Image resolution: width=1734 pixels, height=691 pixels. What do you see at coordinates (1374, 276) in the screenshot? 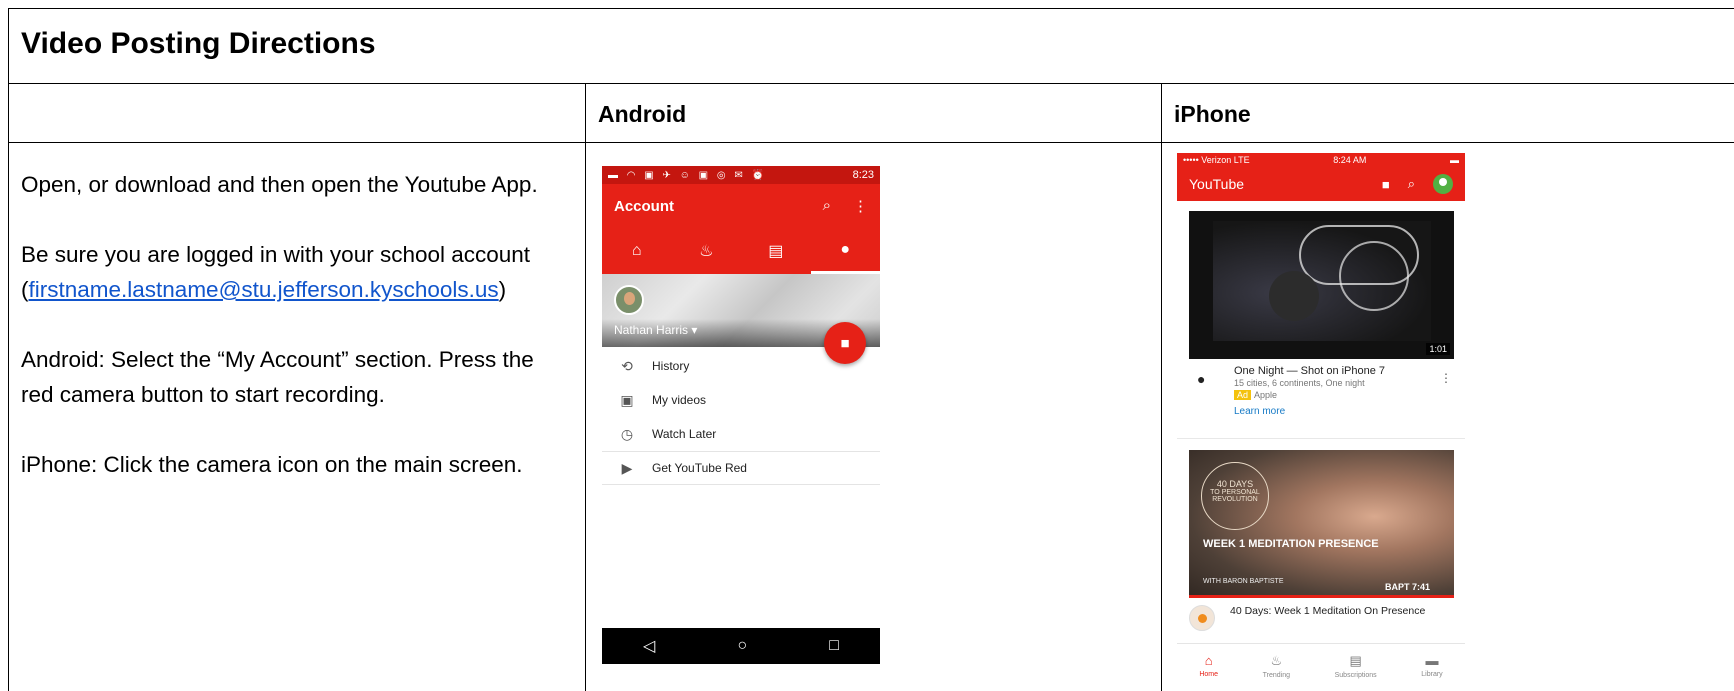
I see `thumbnail-neon` at bounding box center [1374, 276].